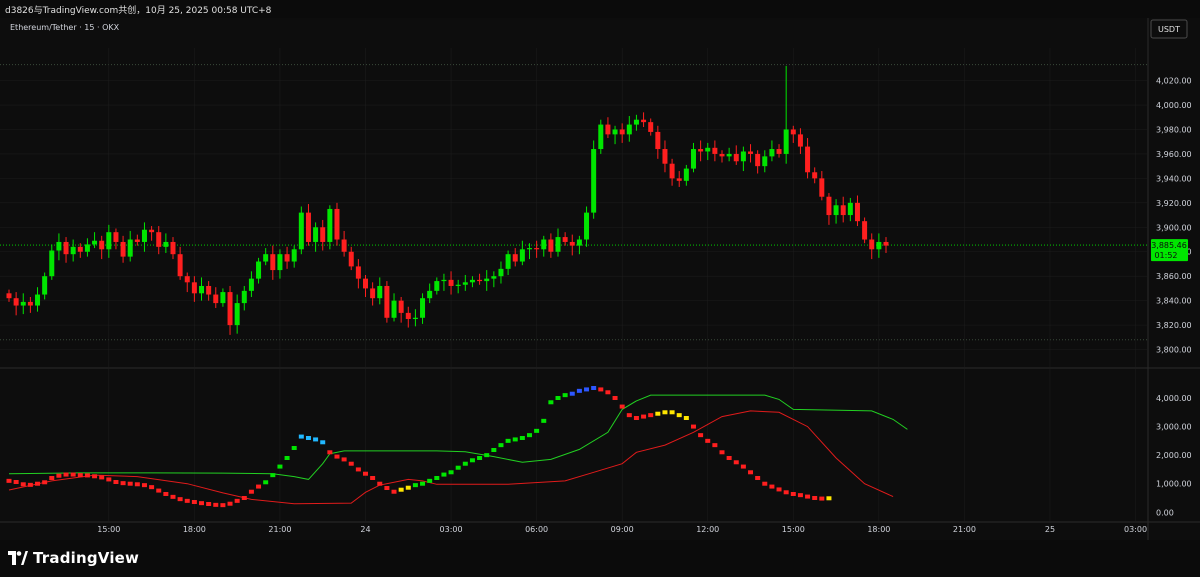 The image size is (1200, 577). Describe the element at coordinates (707, 529) in the screenshot. I see `time-tick-label: 12:00` at that location.